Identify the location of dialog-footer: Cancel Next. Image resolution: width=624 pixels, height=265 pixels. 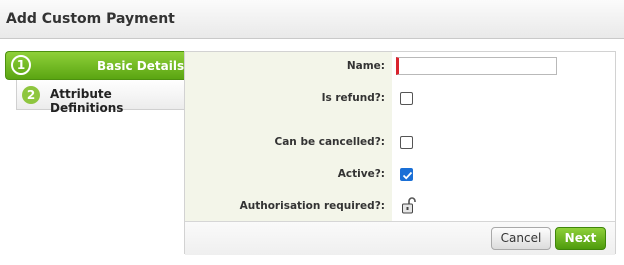
(400, 238).